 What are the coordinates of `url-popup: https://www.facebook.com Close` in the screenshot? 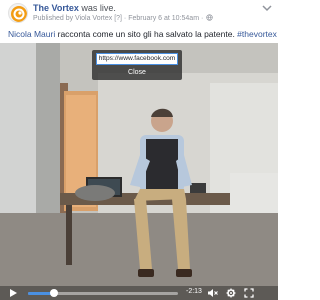 It's located at (137, 65).